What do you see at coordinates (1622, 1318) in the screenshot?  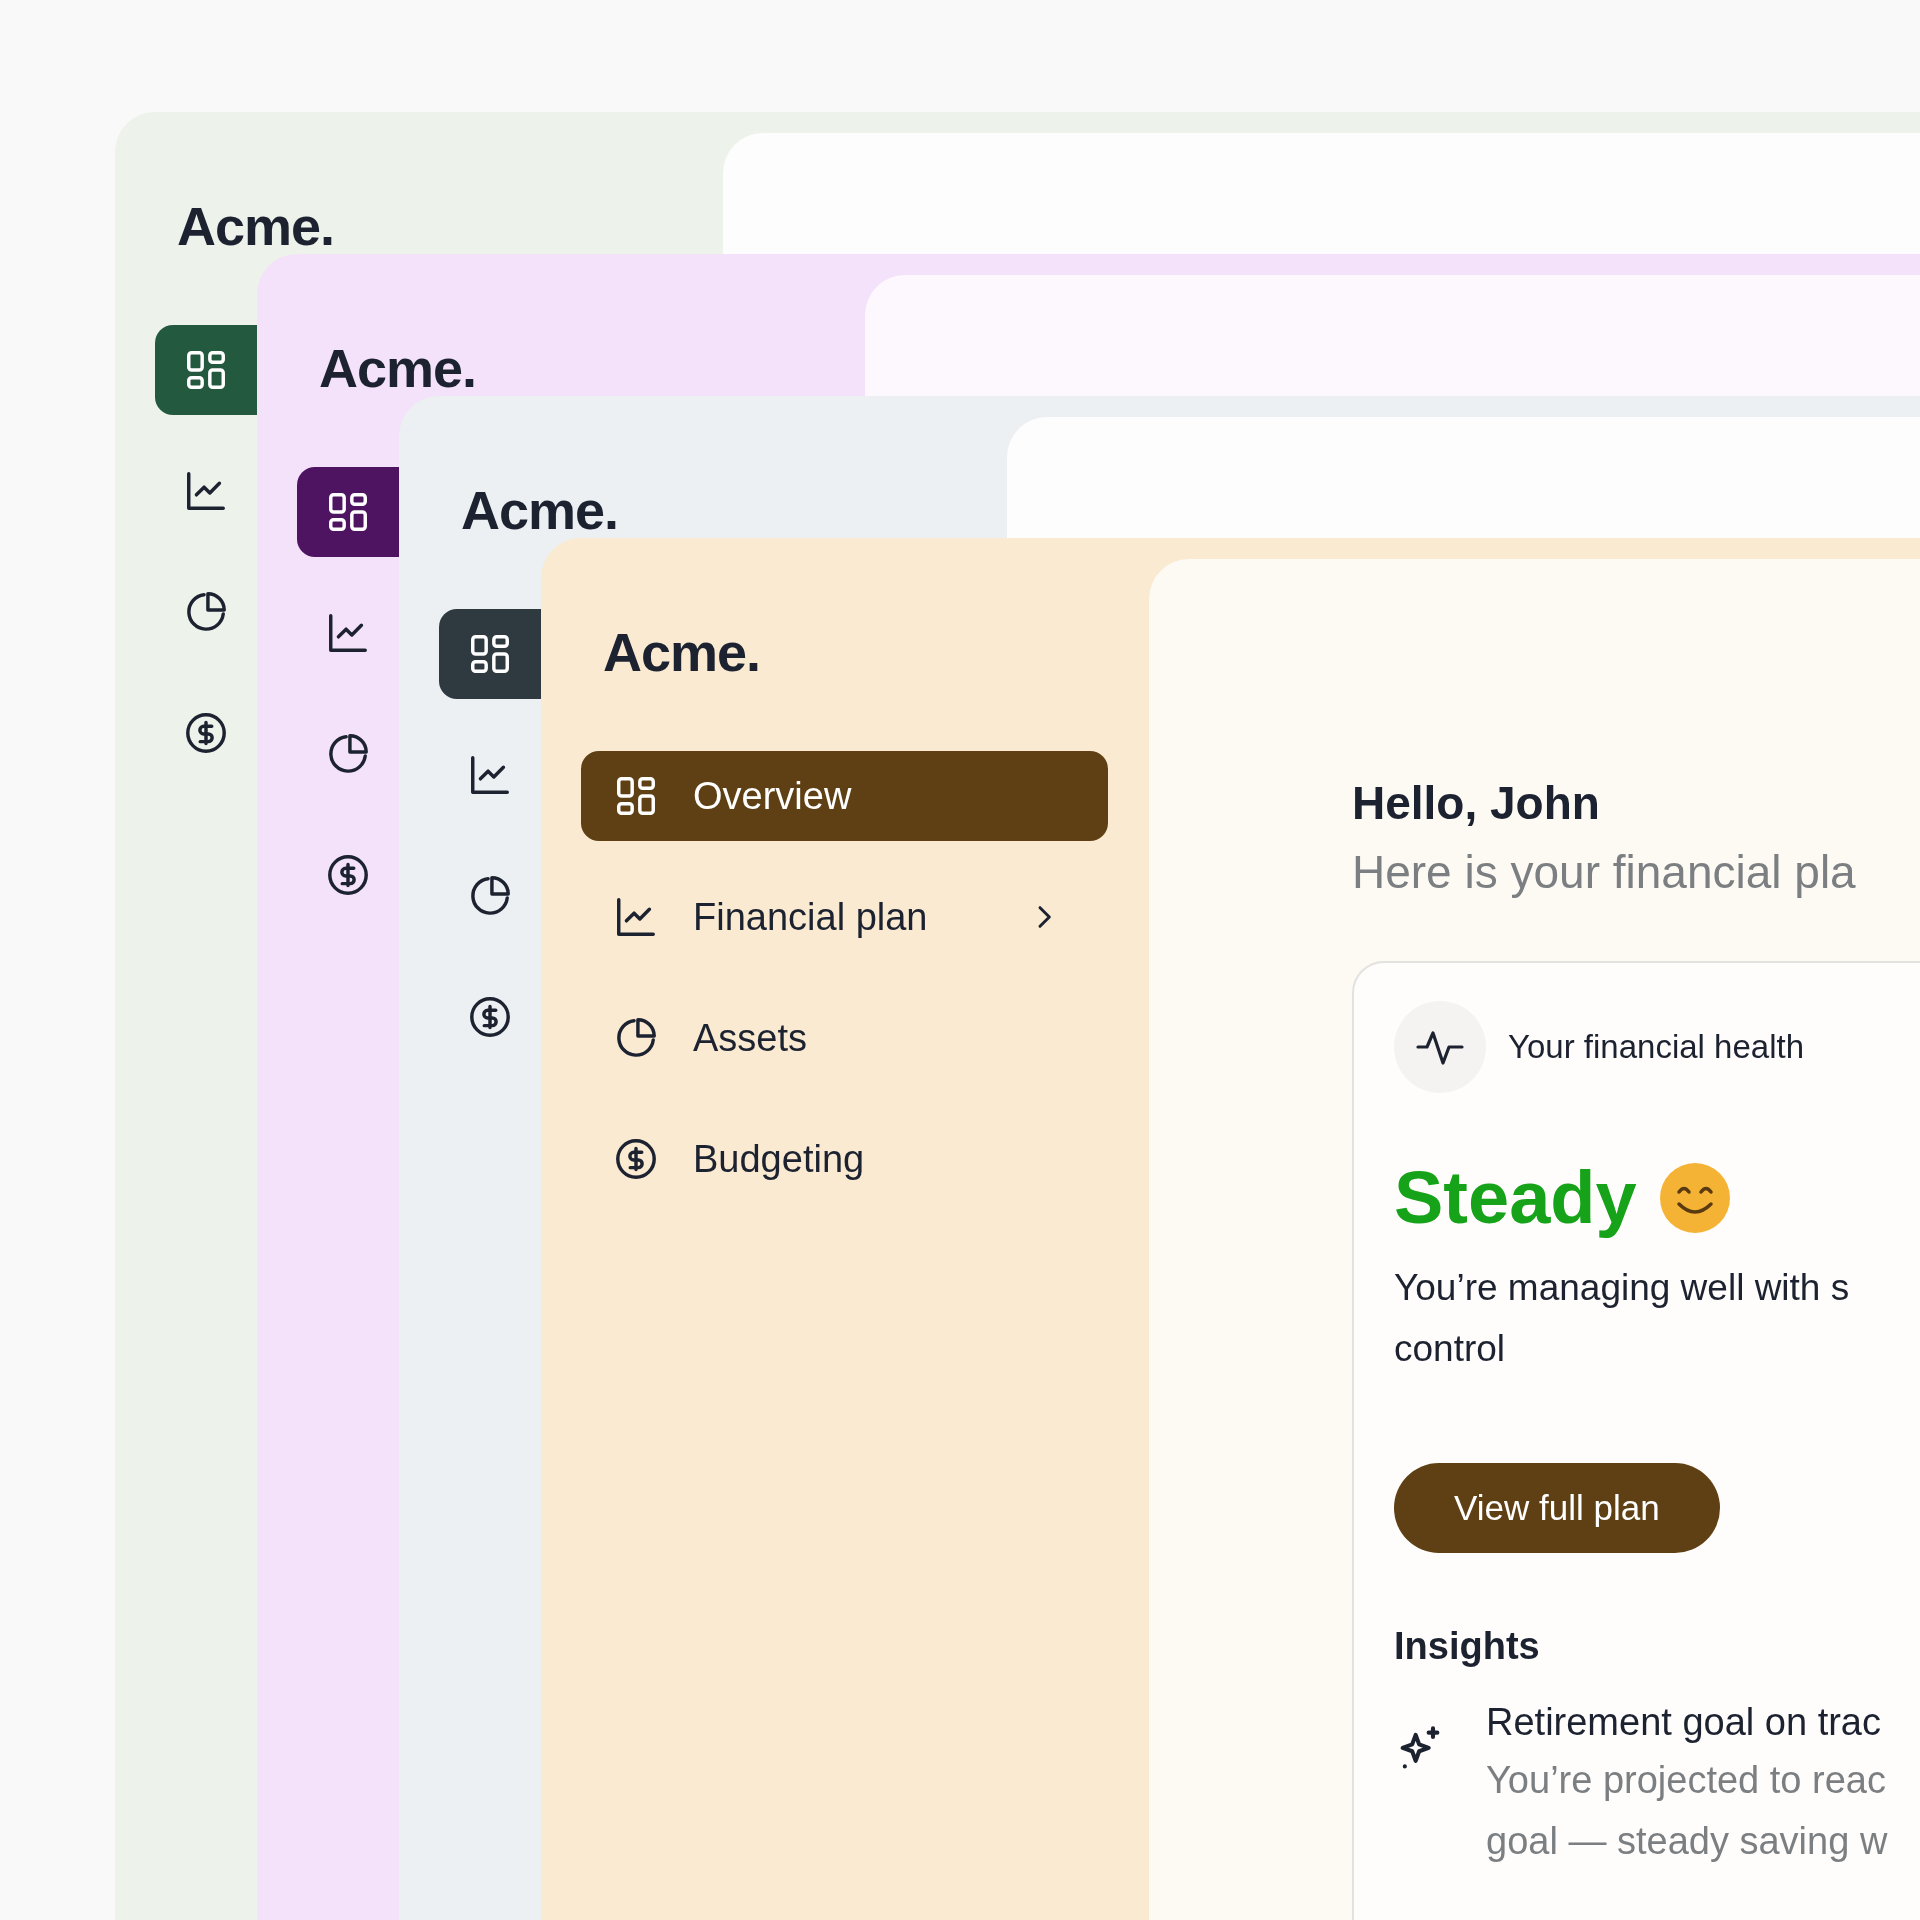 I see `status-description: You’re managing well with s control` at bounding box center [1622, 1318].